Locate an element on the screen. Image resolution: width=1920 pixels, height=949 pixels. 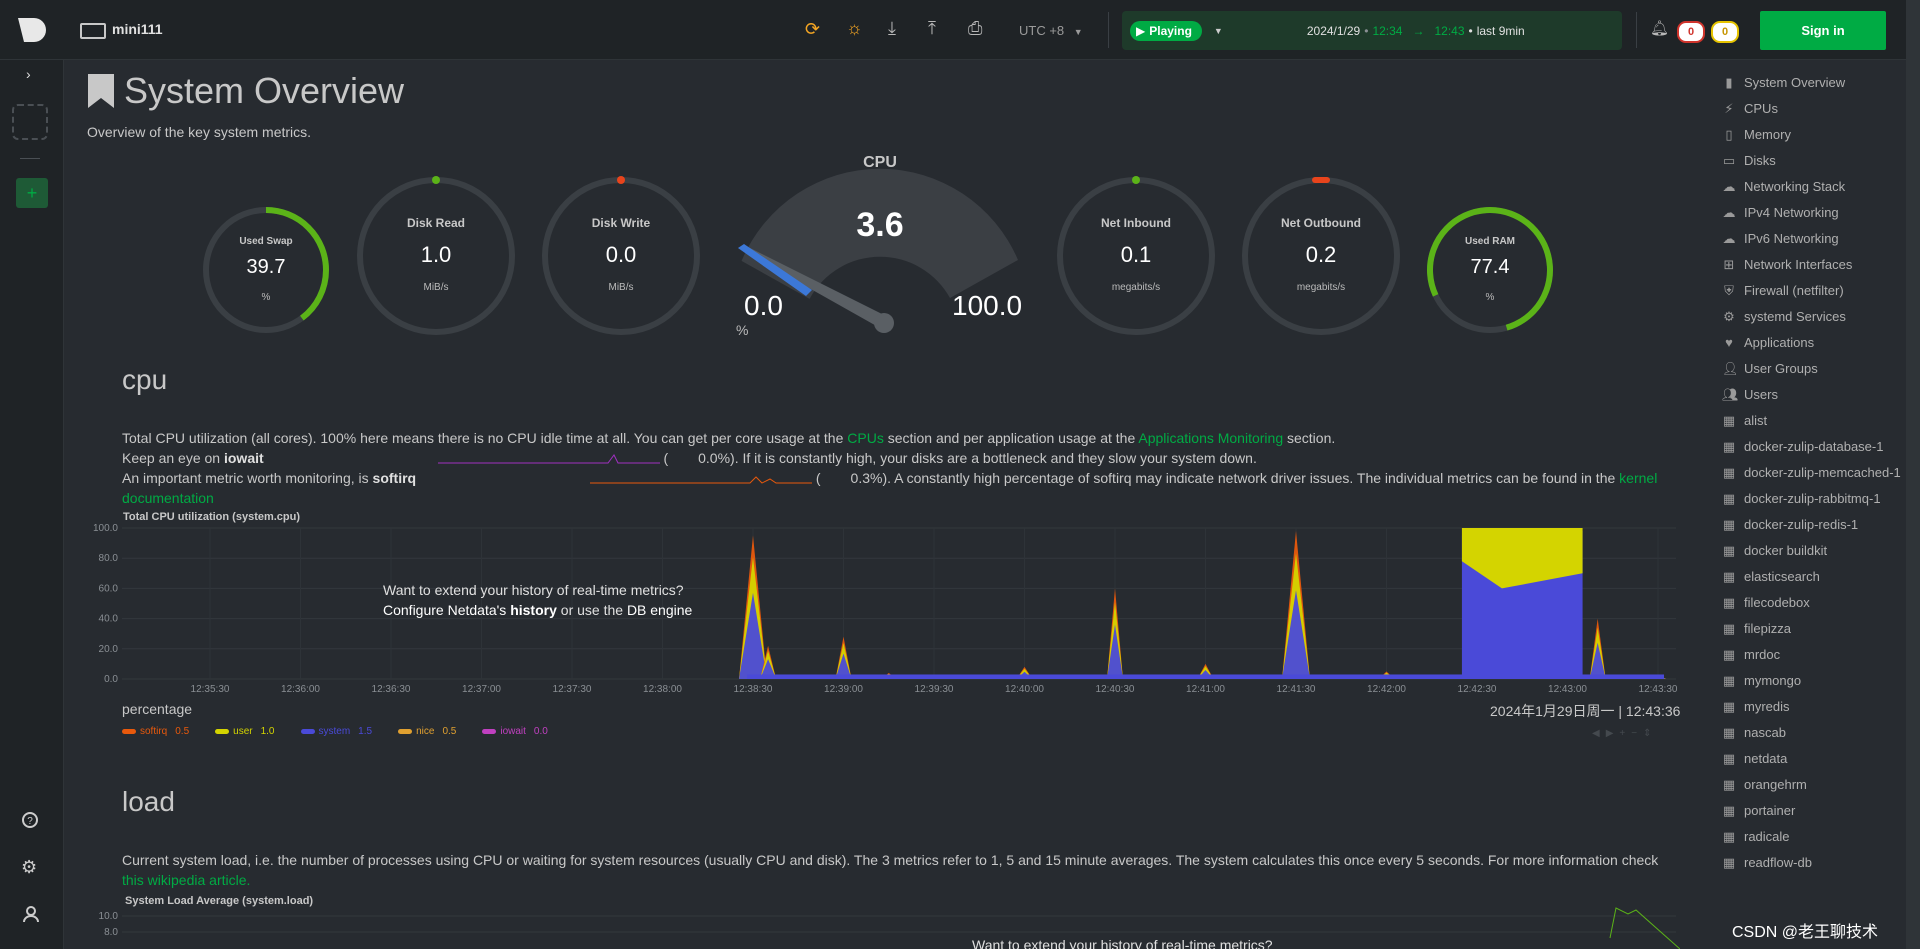
cpu-y-axis: 100.0 80.0 60.0 40.0 20.0 0.0 is located at coordinates (105, 604).